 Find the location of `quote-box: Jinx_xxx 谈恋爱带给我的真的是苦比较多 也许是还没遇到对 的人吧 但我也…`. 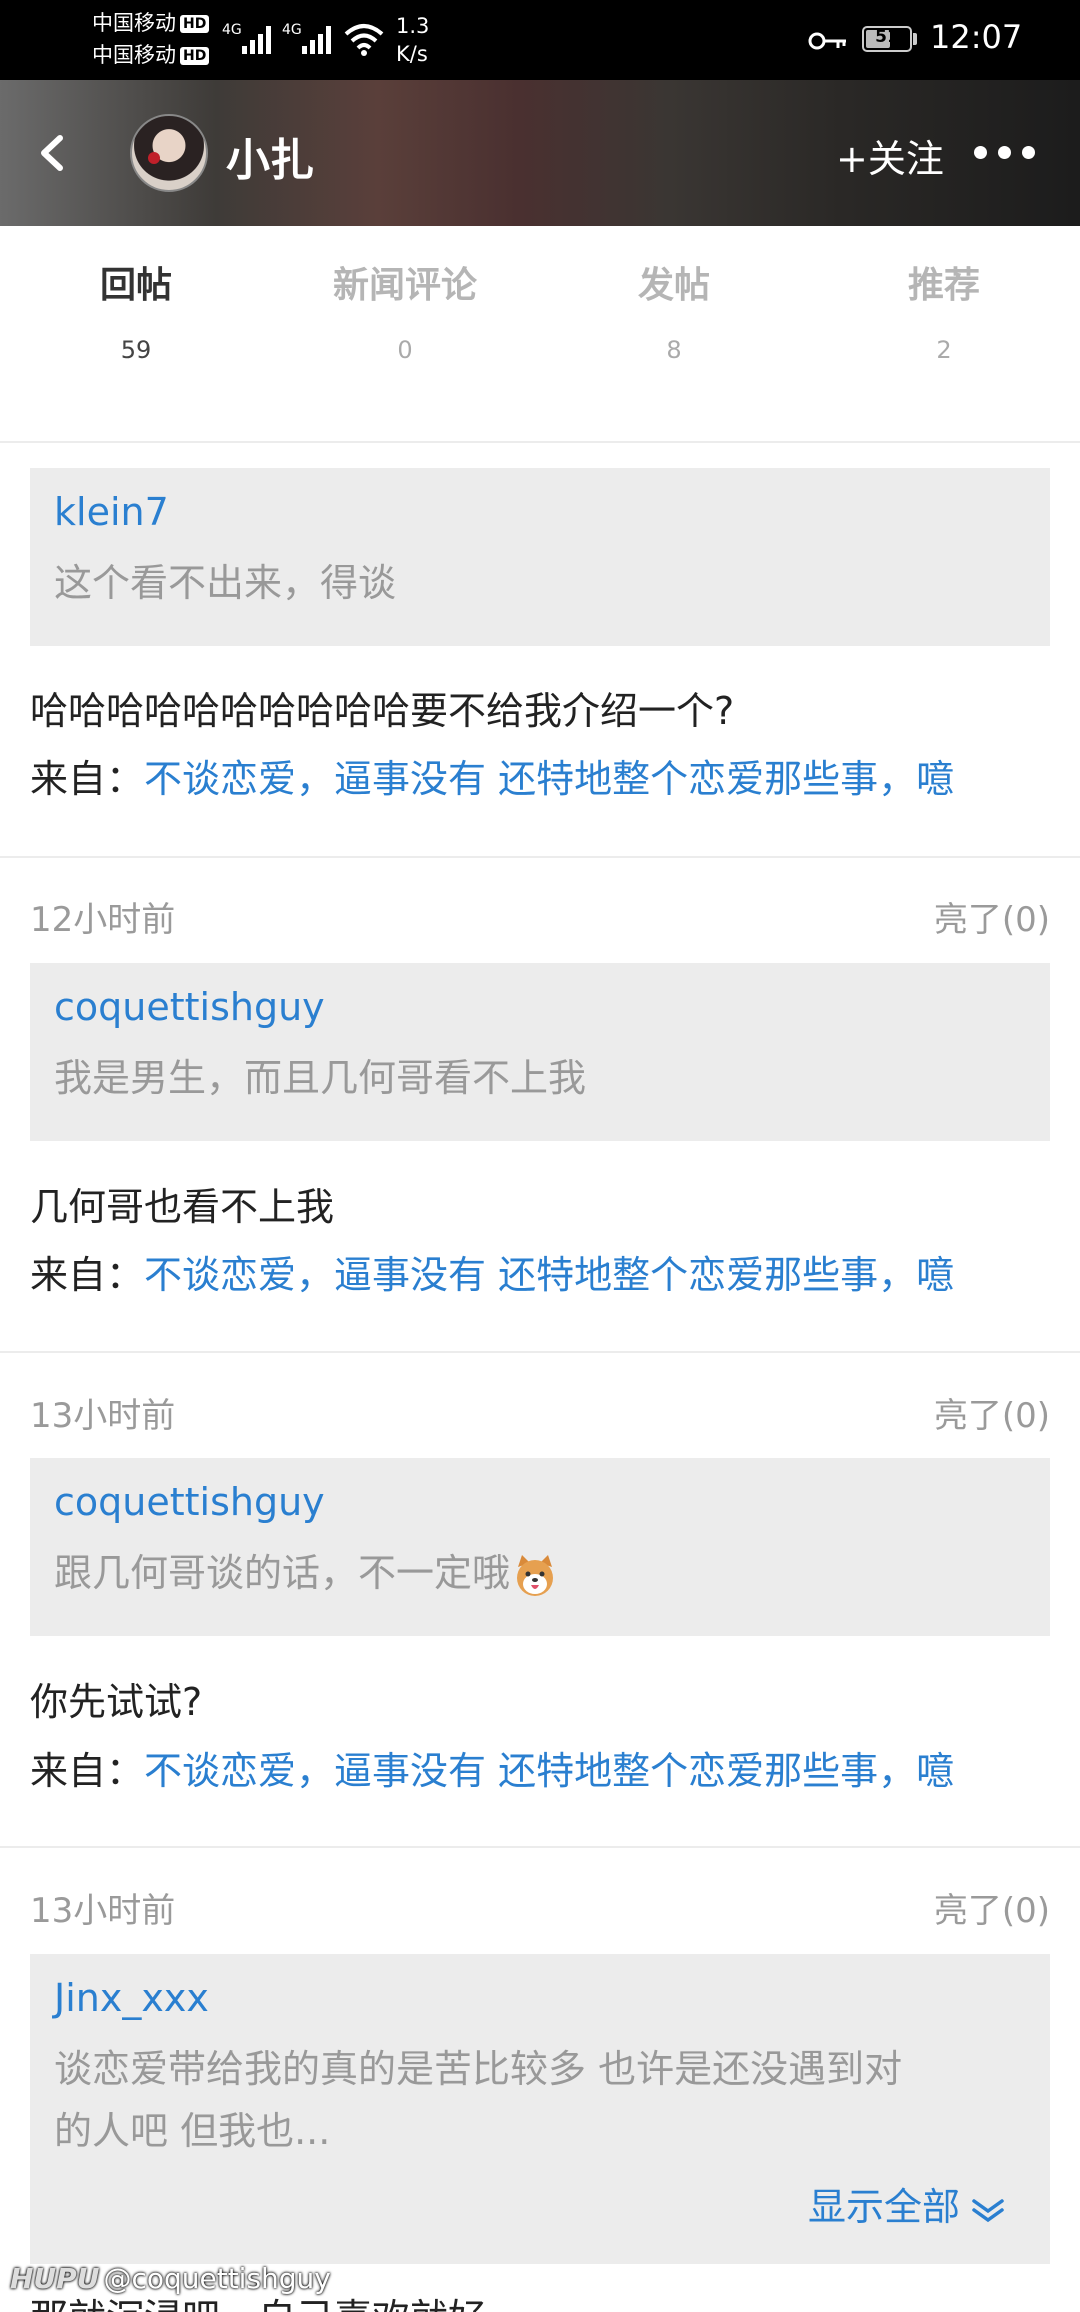

quote-box: Jinx_xxx 谈恋爱带给我的真的是苦比较多 也许是还没遇到对 的人吧 但我也… is located at coordinates (540, 2109).